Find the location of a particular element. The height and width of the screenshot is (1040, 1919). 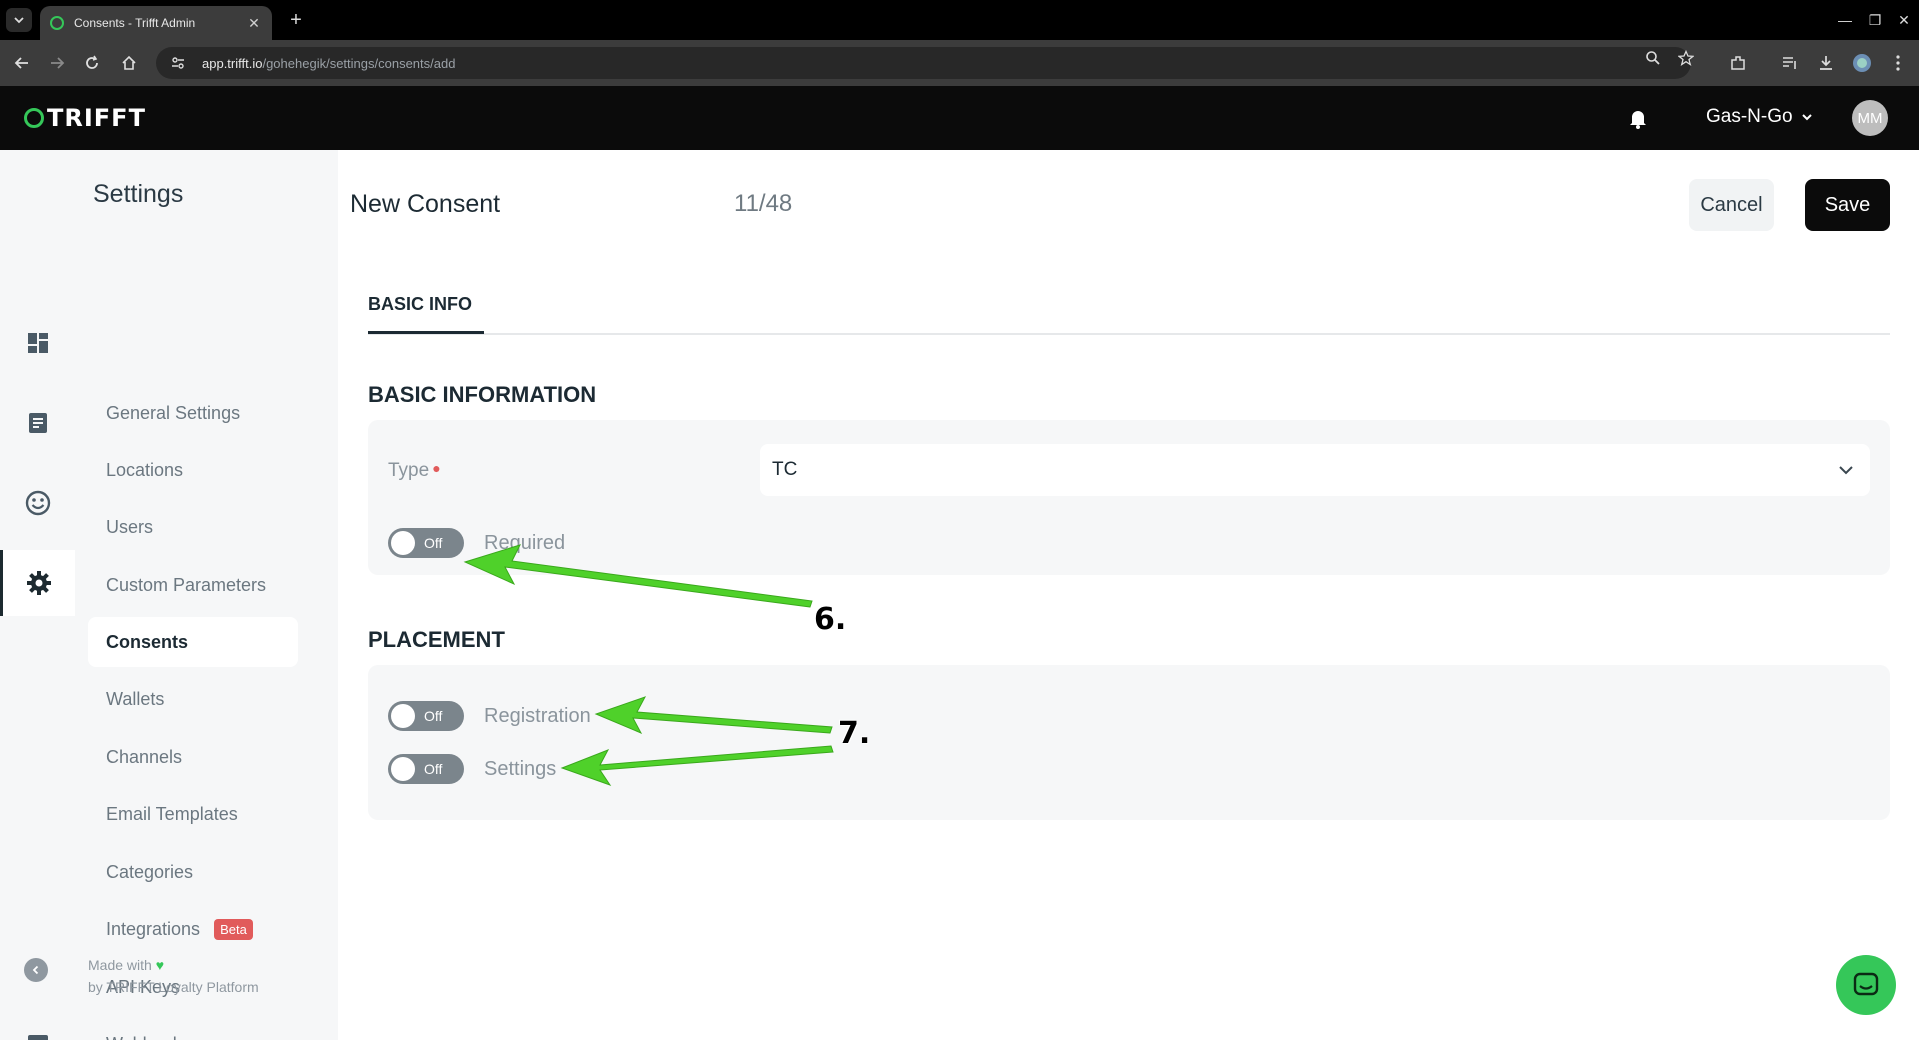

registration-label: Registration is located at coordinates (537, 715).